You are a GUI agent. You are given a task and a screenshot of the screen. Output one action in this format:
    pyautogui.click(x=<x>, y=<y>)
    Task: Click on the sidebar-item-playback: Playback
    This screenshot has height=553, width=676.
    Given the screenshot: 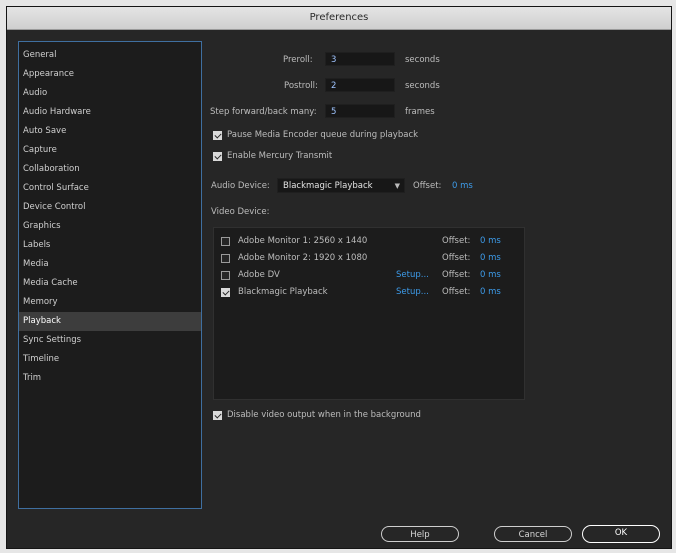 What is the action you would take?
    pyautogui.click(x=110, y=321)
    